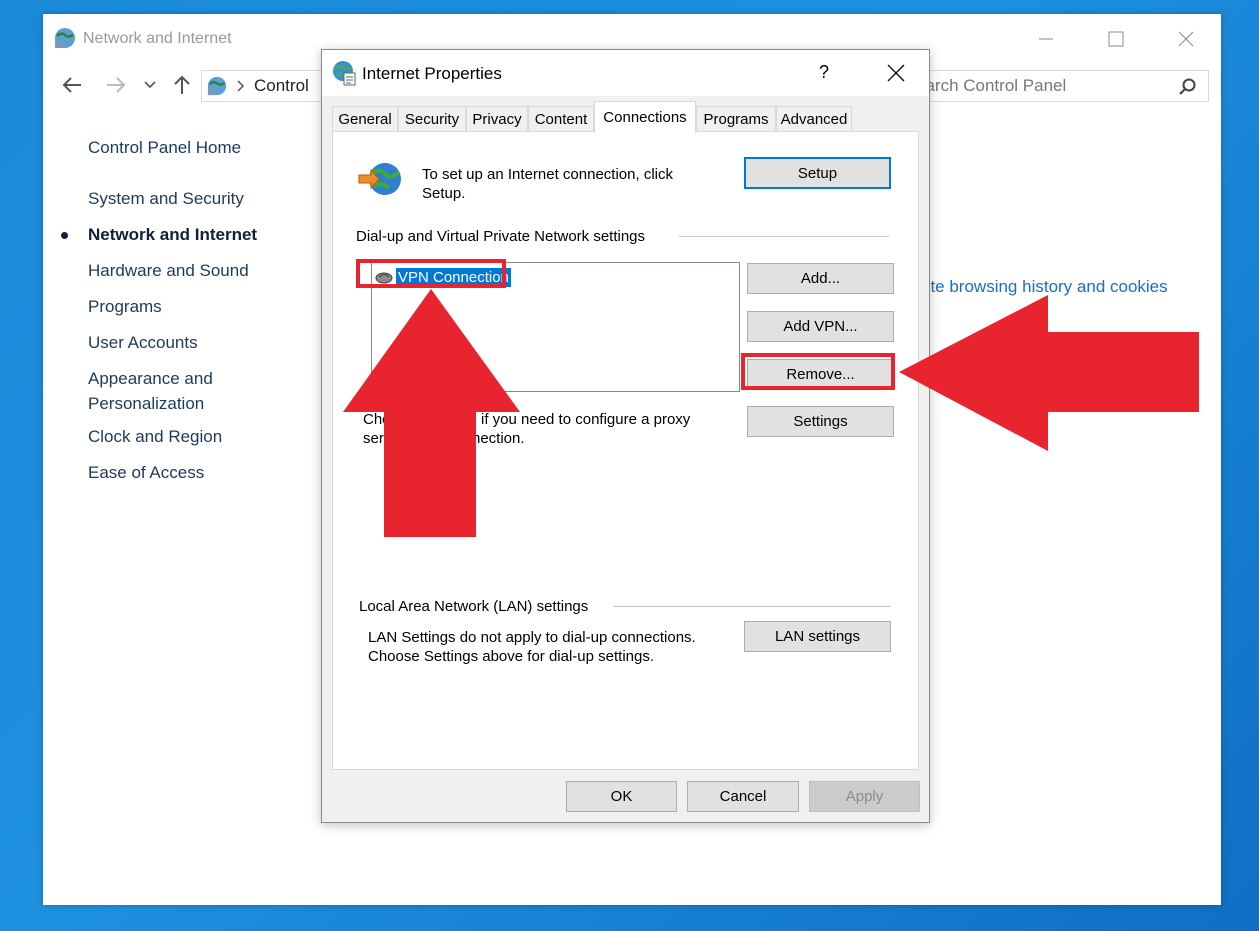 The image size is (1259, 931). I want to click on sidebar-item-programs: Programs, so click(125, 307).